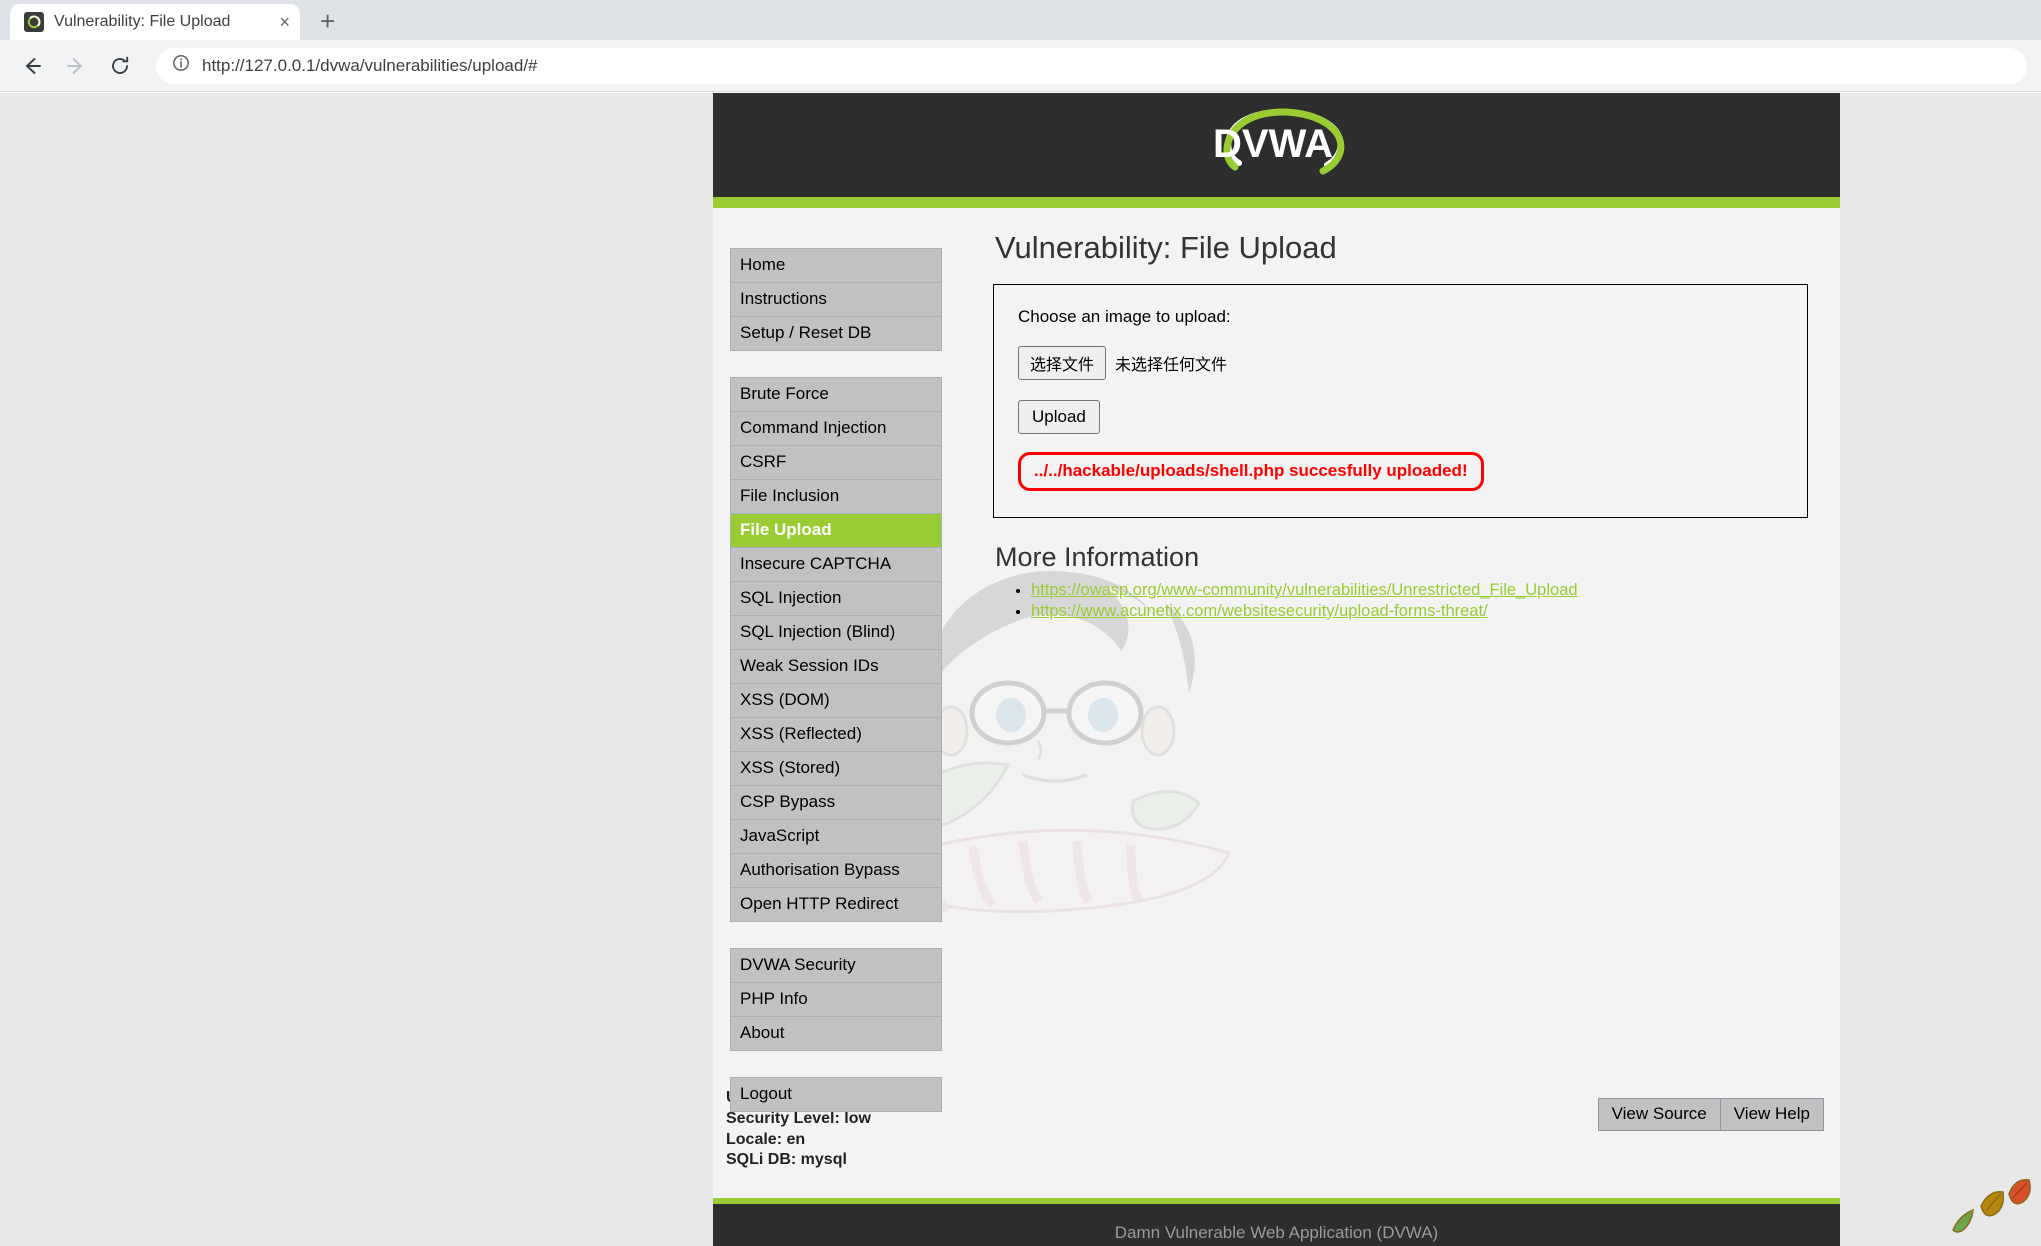 This screenshot has height=1246, width=2041. I want to click on sidebar-item-logout: Logout, so click(836, 1094).